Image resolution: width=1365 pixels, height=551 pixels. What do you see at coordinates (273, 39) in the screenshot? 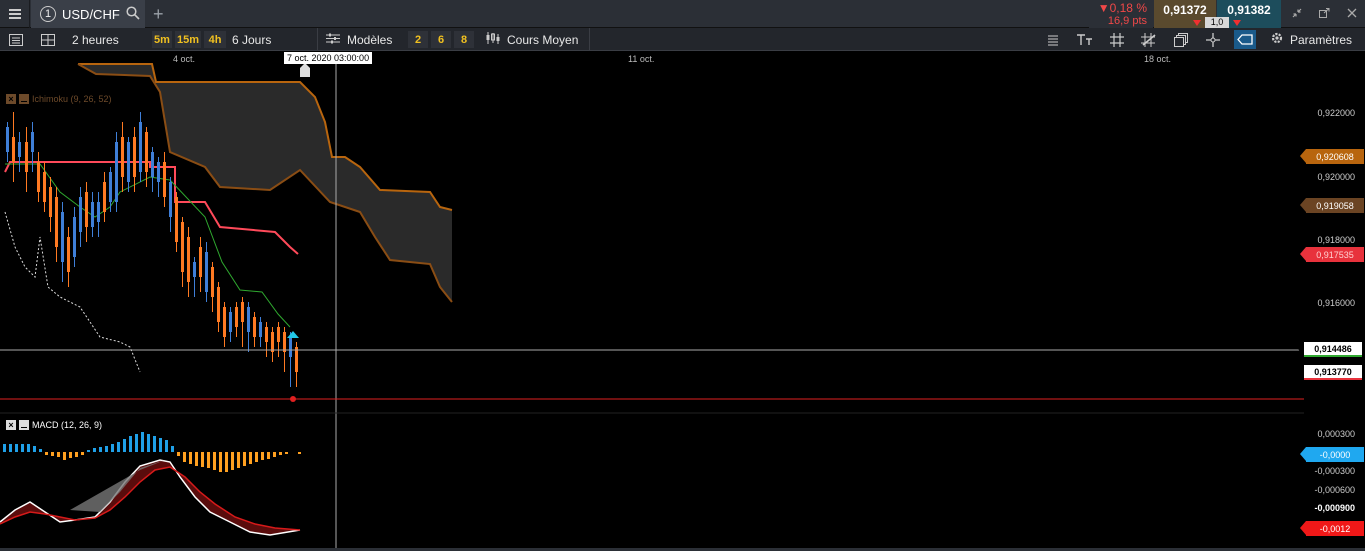
I see `range-select: 6 Jours` at bounding box center [273, 39].